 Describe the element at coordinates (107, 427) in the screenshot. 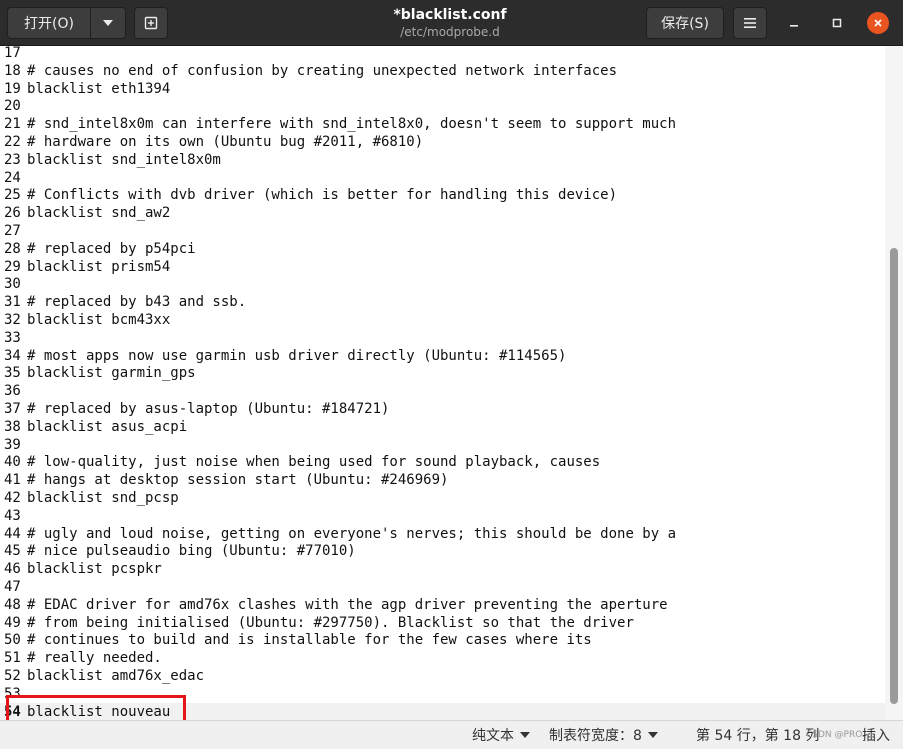

I see `line-text: blacklist asus_acpi` at that location.